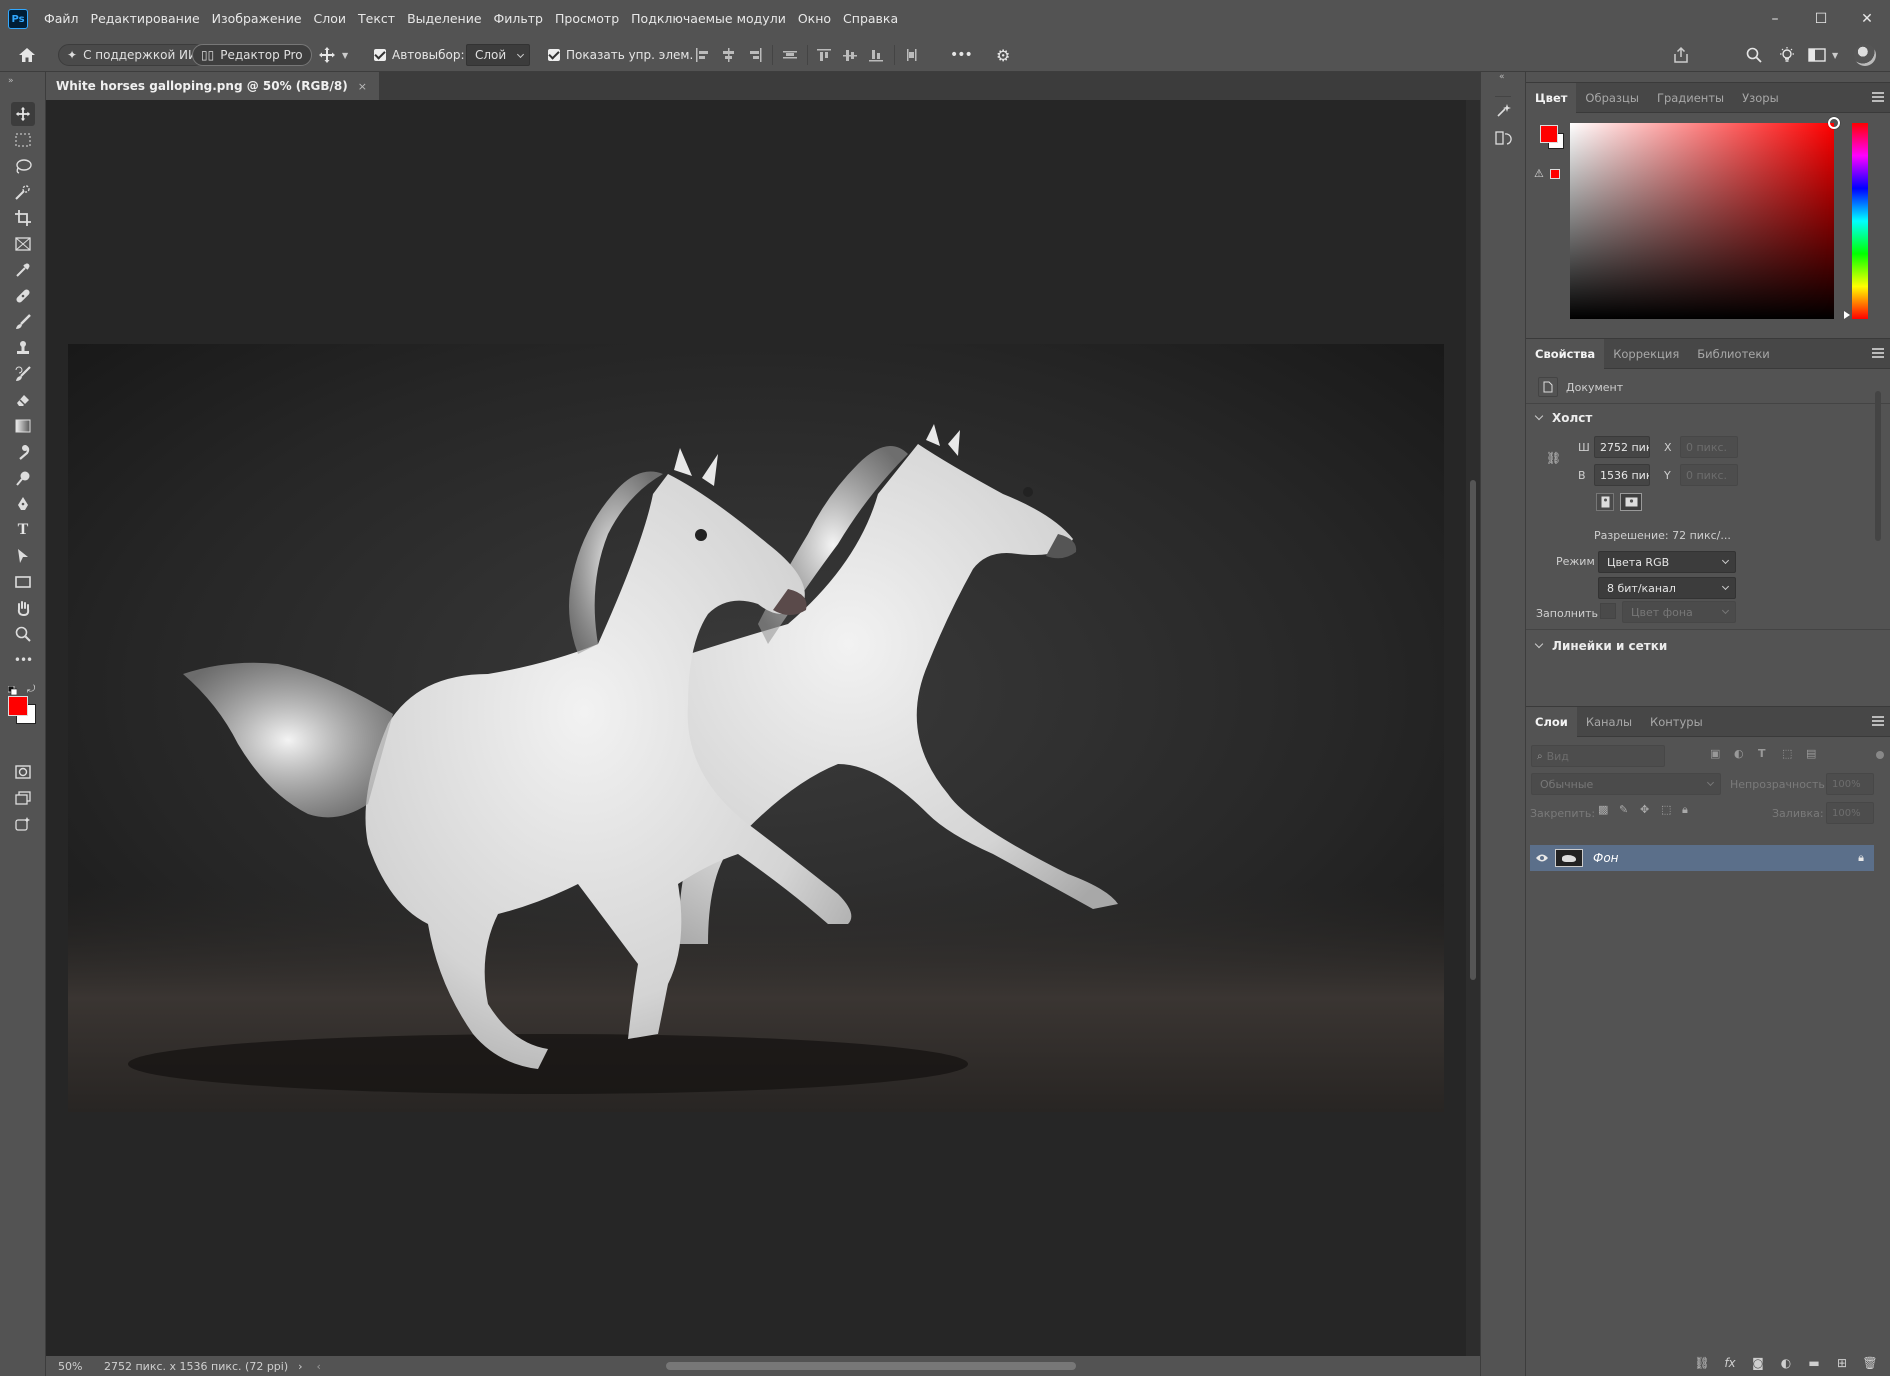 This screenshot has height=1376, width=1890. Describe the element at coordinates (498, 55) in the screenshot. I see `autoselect-target-select: Слой` at that location.